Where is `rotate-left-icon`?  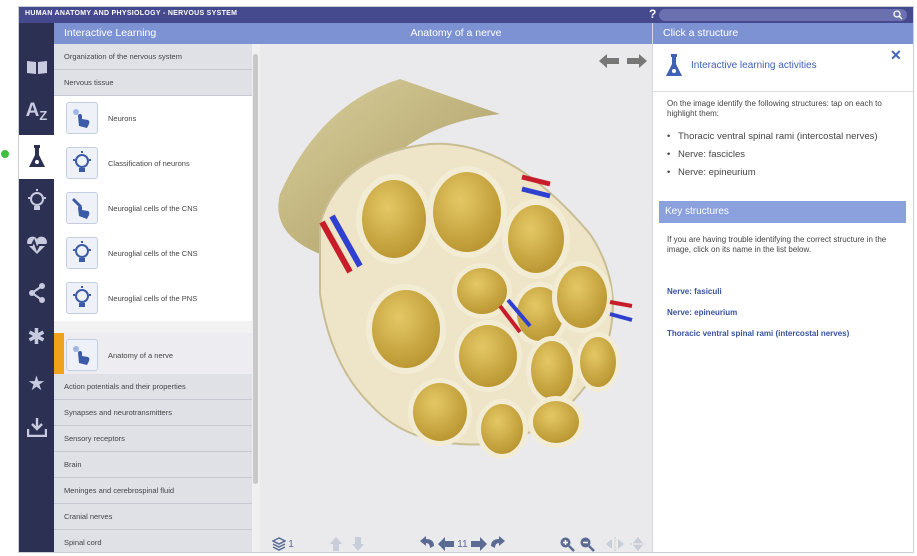
rotate-left-icon is located at coordinates (429, 544).